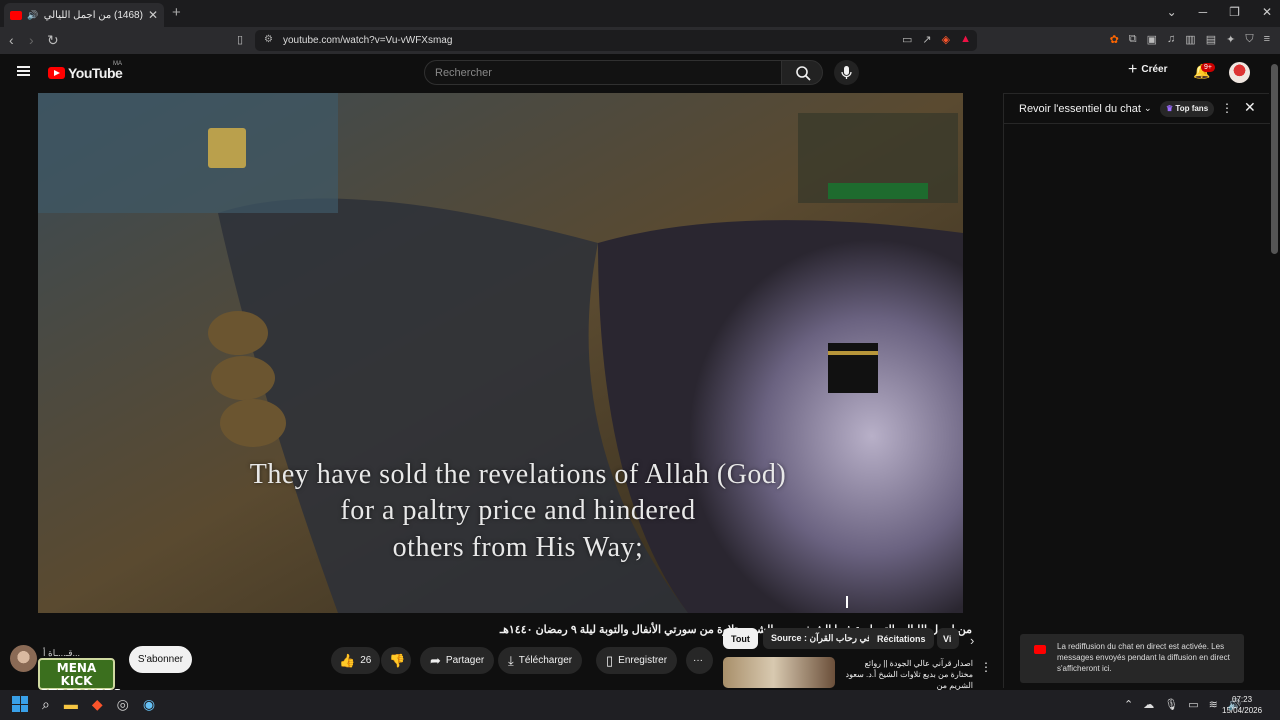  What do you see at coordinates (1171, 39) in the screenshot?
I see `music-icon: ♫` at bounding box center [1171, 39].